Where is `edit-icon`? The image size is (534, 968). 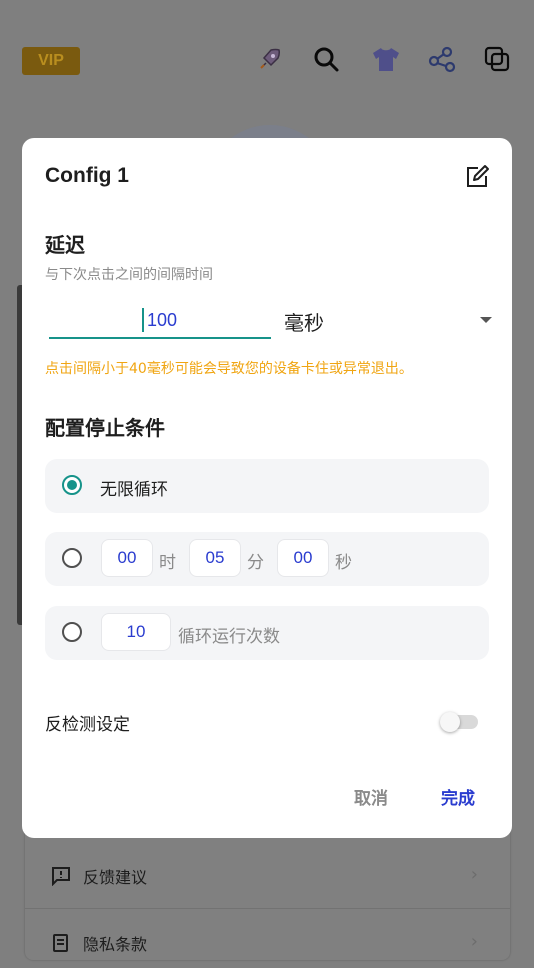
edit-icon is located at coordinates (478, 176).